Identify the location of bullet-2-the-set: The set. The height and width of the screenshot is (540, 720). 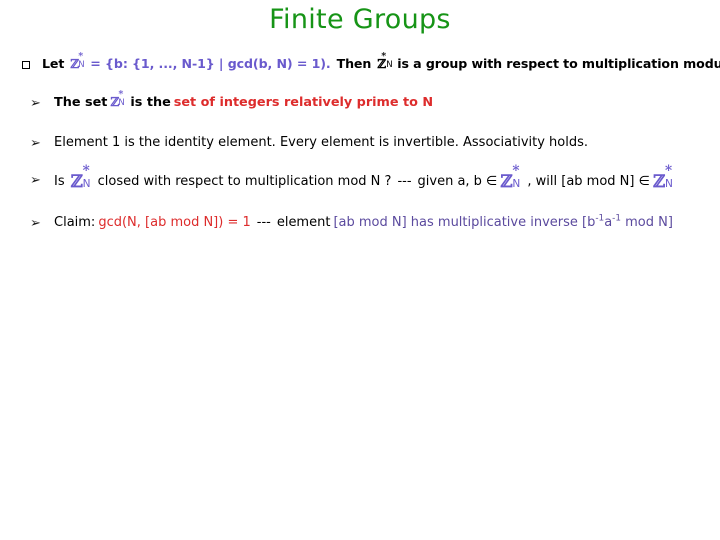
(81, 102).